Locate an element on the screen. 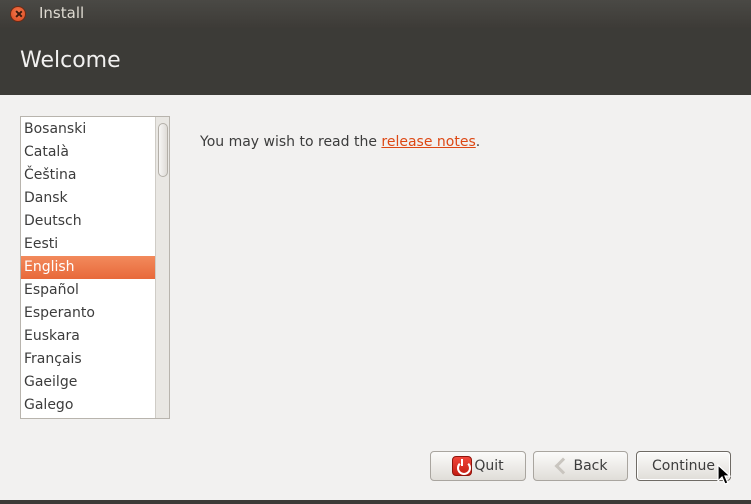  scrollbar-thumb is located at coordinates (163, 150).